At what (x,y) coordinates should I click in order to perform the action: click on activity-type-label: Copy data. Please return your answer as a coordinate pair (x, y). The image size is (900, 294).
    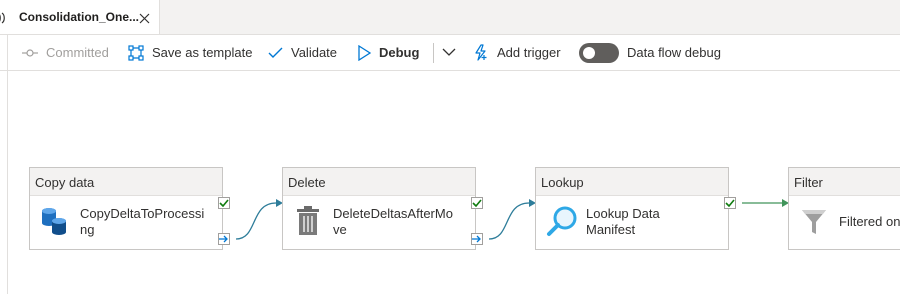
    Looking at the image, I should click on (126, 182).